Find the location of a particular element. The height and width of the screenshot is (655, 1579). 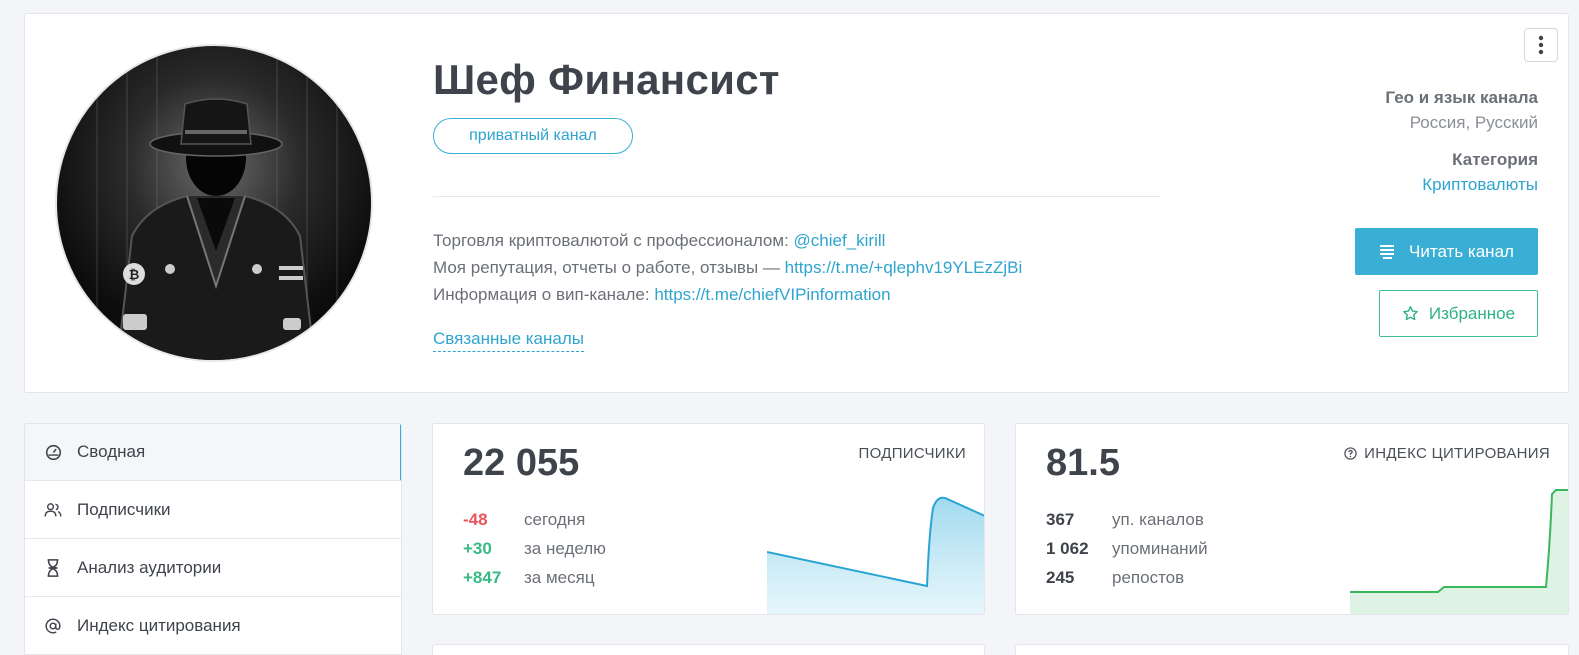

read-channel-button: Читать канал is located at coordinates (1446, 251).